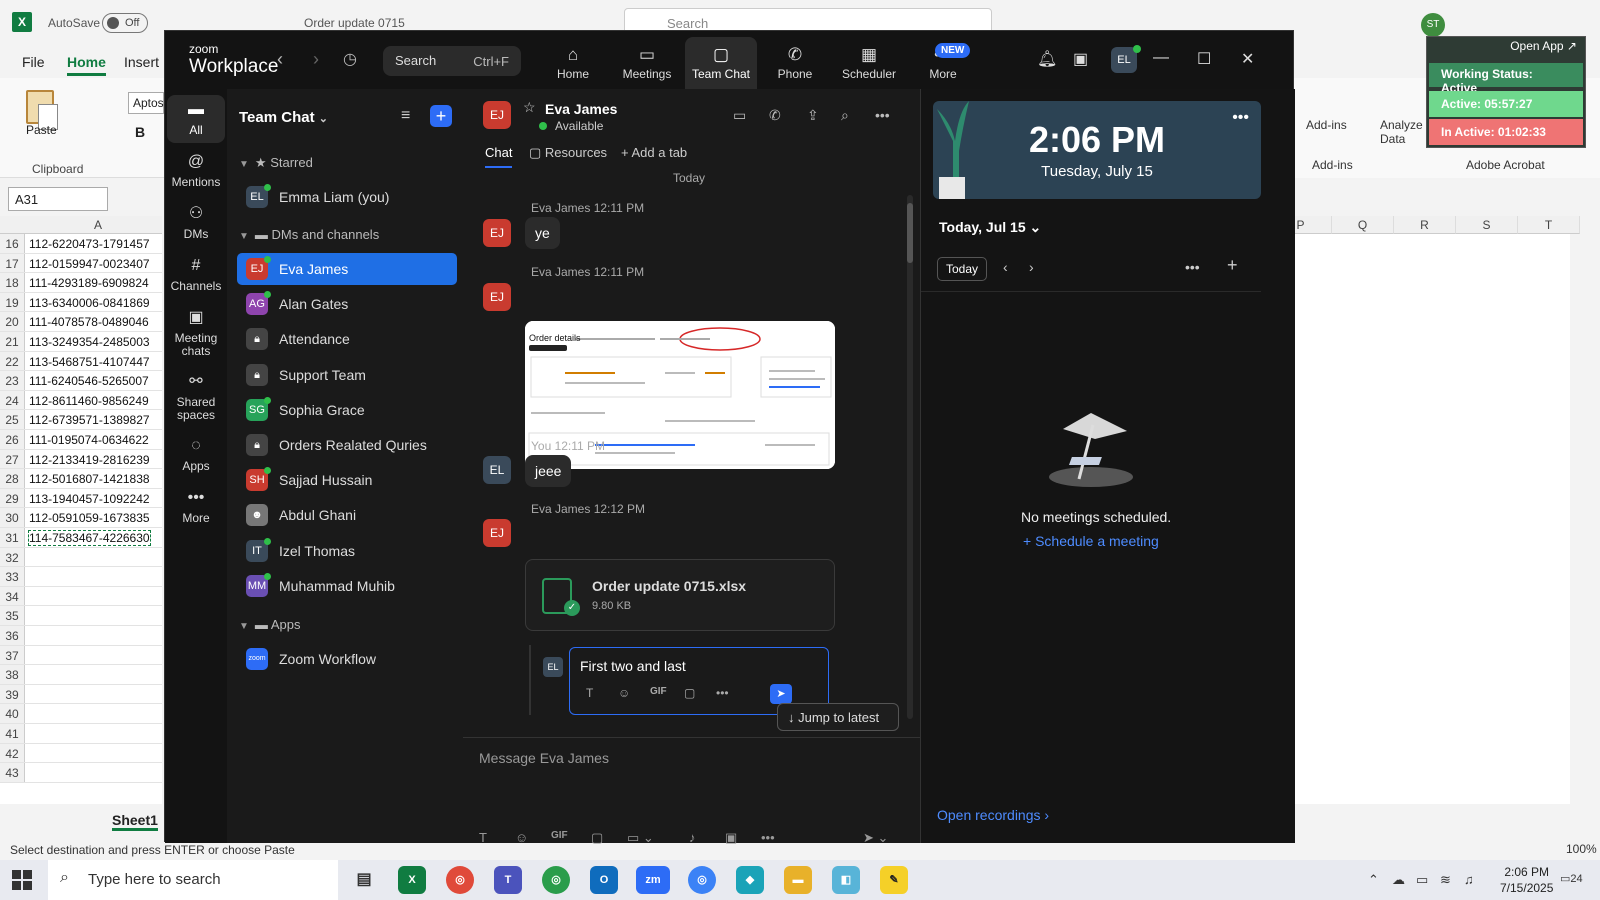  What do you see at coordinates (12, 753) in the screenshot?
I see `row-number: 42` at bounding box center [12, 753].